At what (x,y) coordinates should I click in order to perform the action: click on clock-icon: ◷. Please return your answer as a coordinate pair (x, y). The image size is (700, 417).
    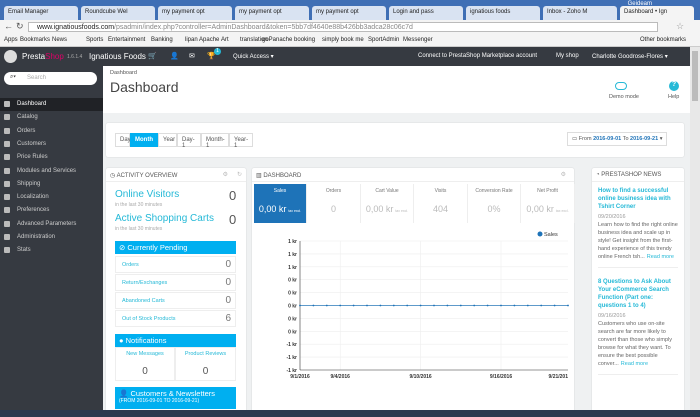
    Looking at the image, I should click on (113, 176).